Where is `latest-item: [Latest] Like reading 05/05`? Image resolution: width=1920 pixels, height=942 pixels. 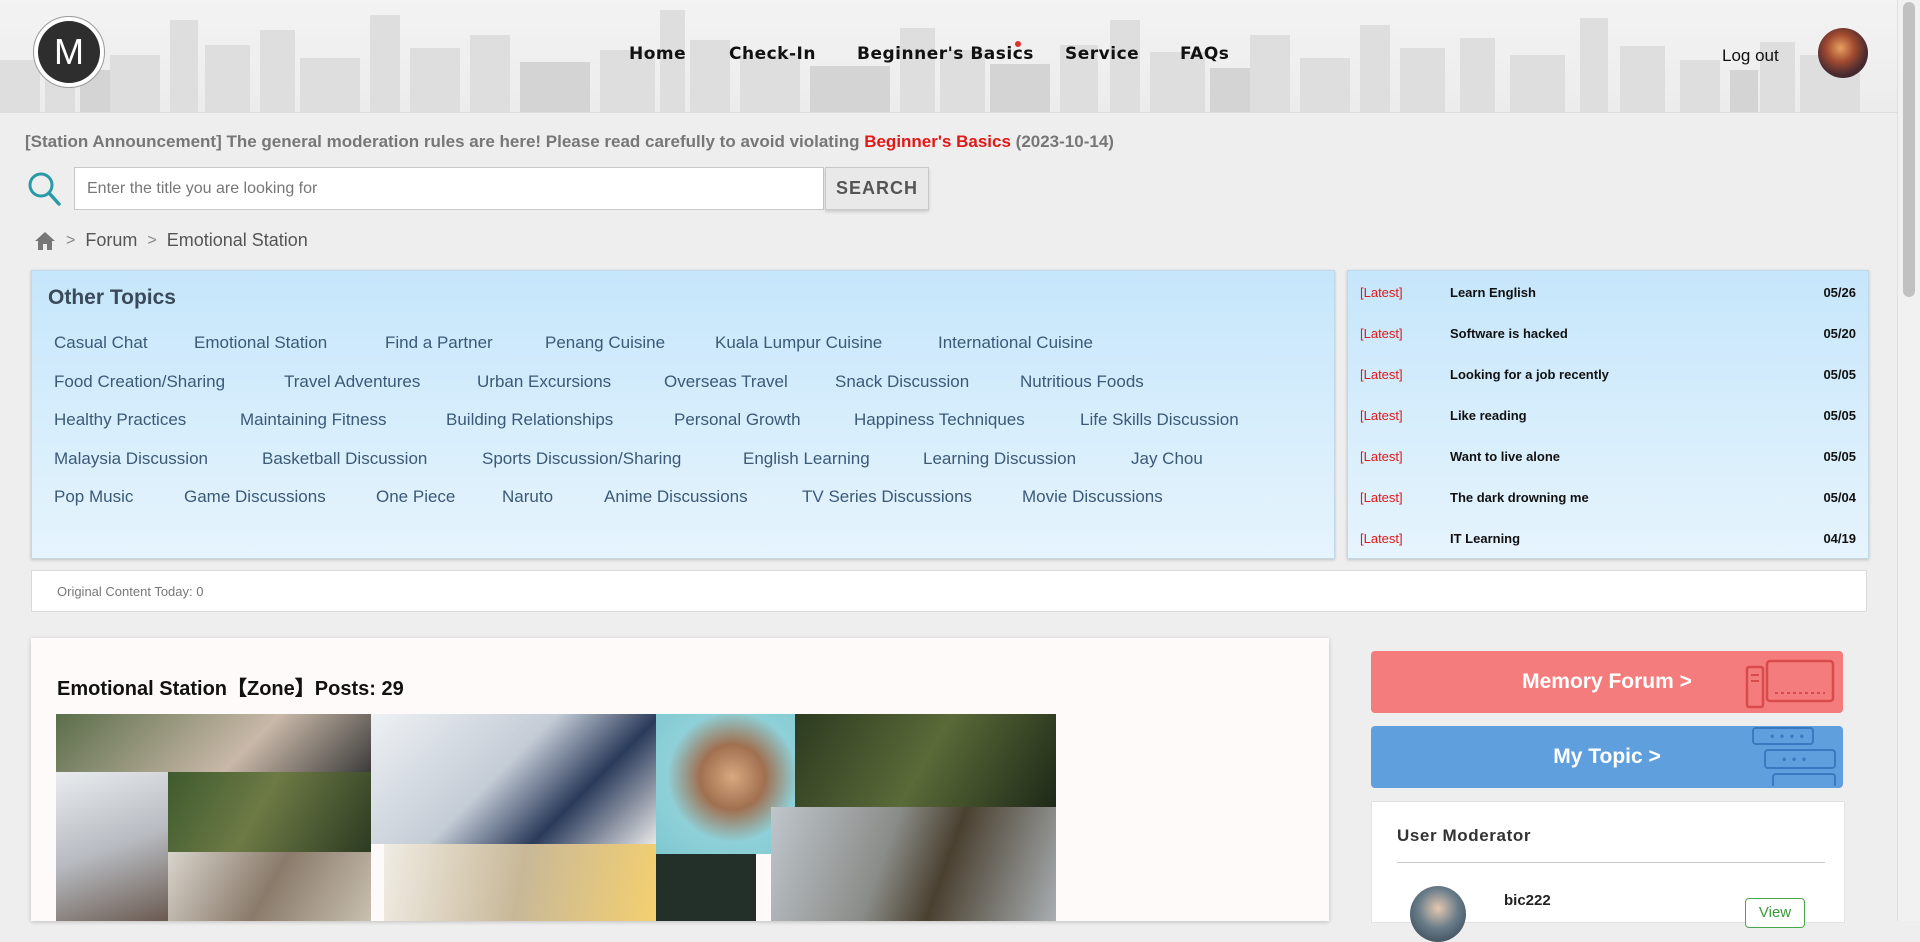
latest-item: [Latest] Like reading 05/05 is located at coordinates (1608, 418).